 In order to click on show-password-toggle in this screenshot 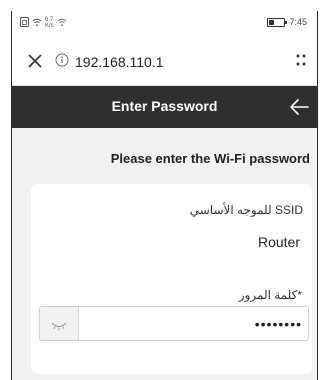, I will do `click(59, 323)`.